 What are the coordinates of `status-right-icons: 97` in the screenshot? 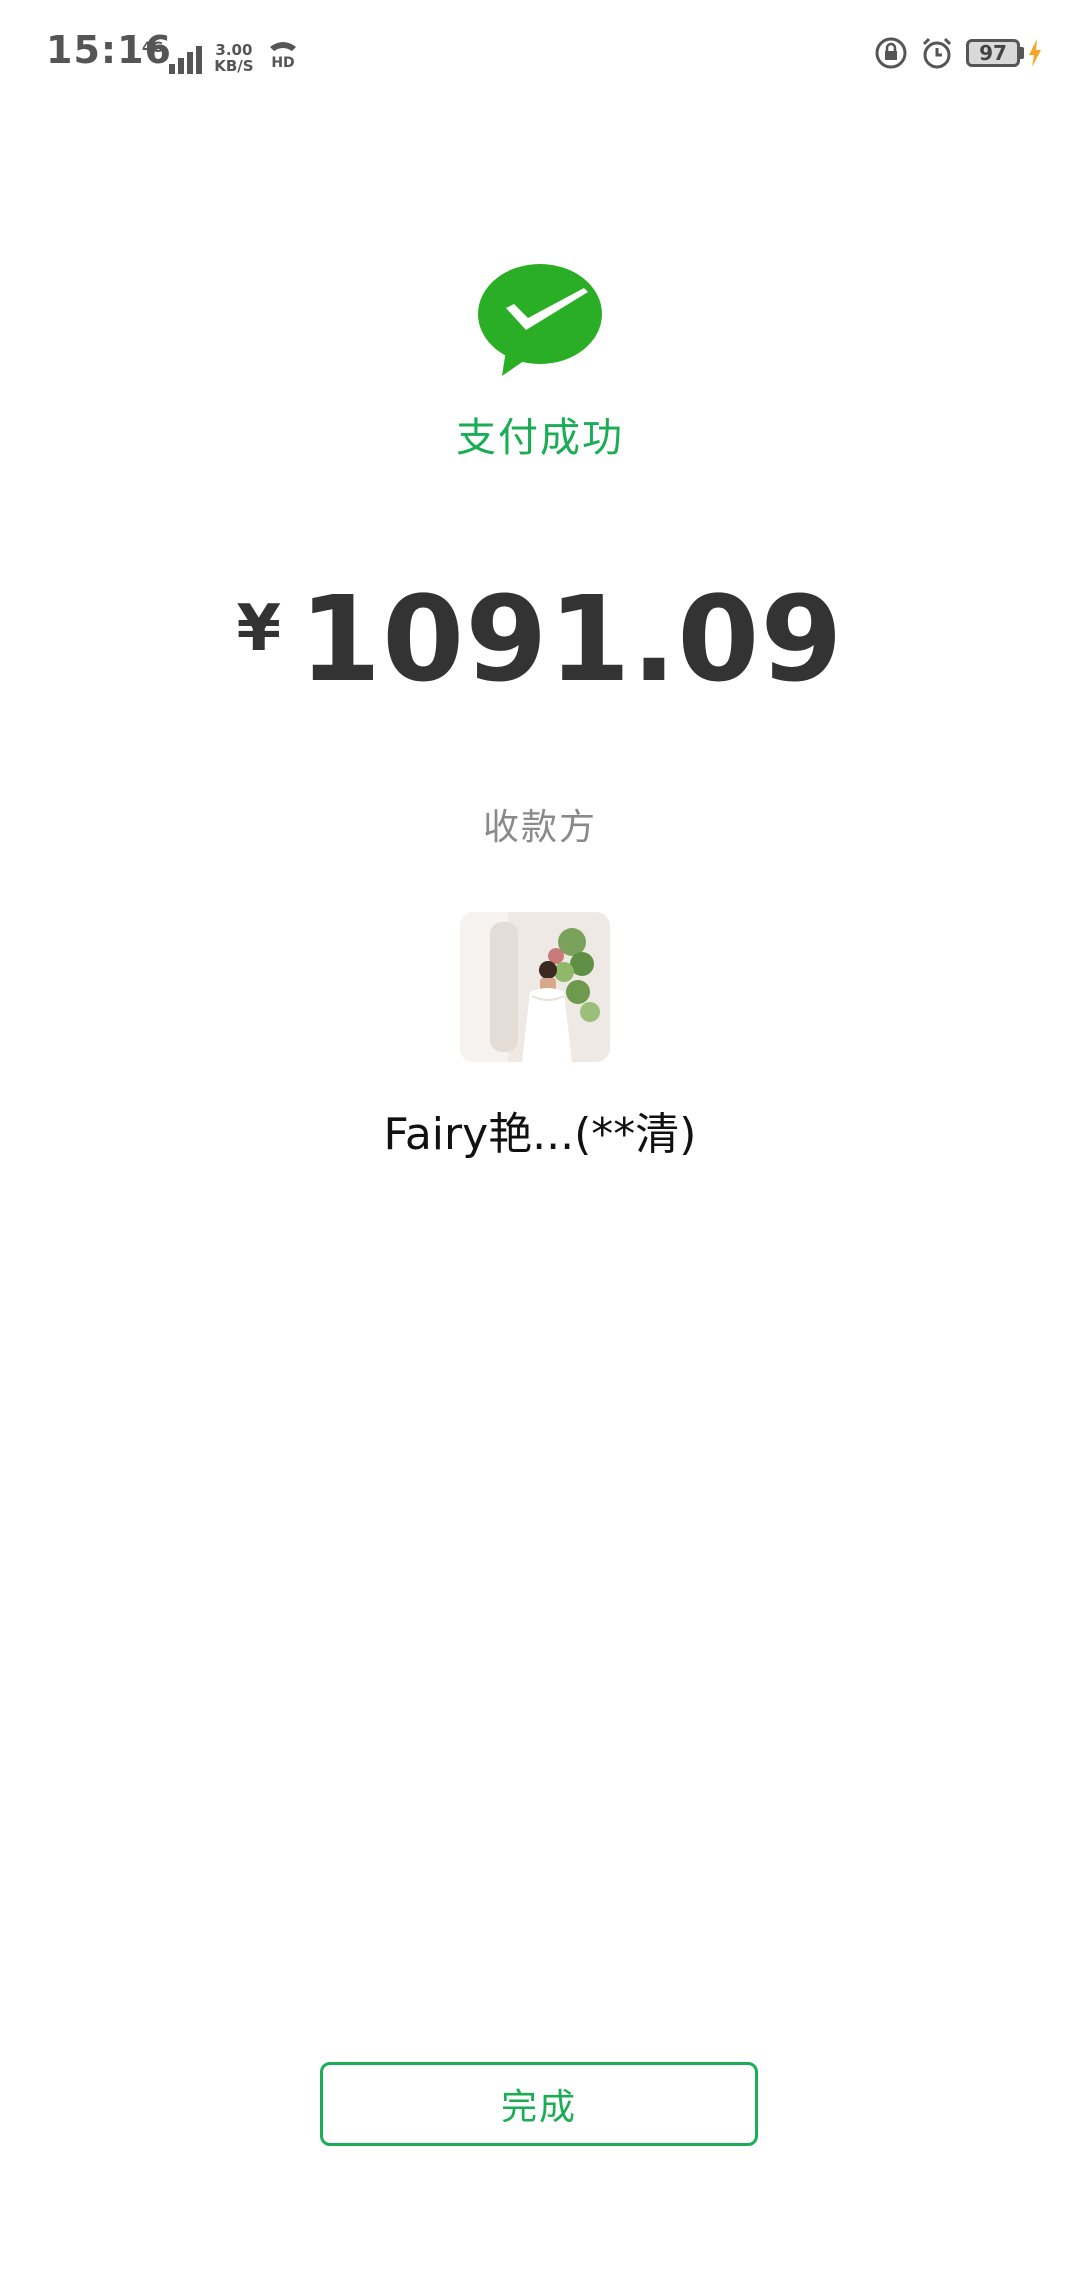 It's located at (958, 53).